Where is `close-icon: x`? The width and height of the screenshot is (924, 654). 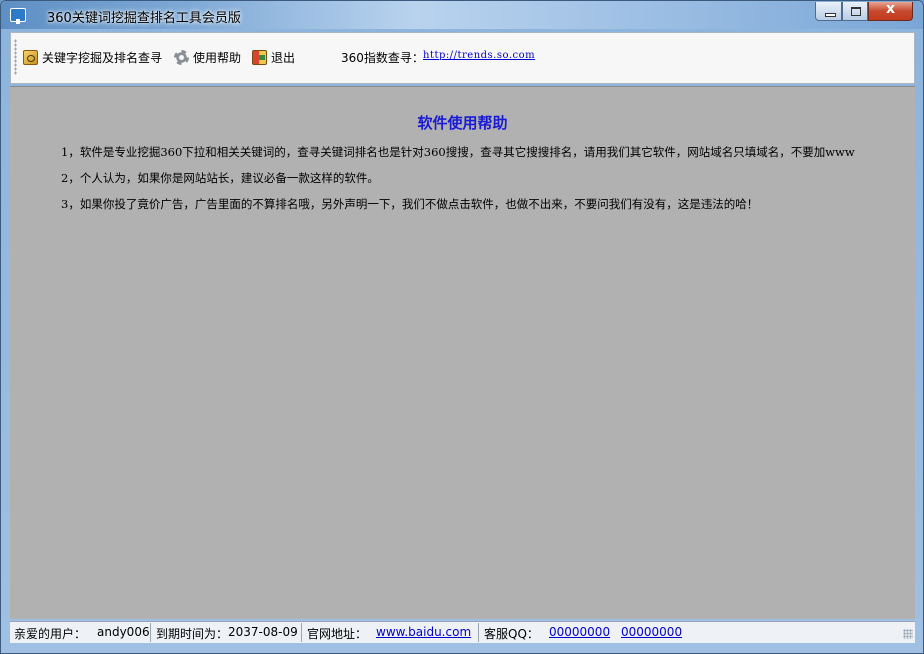 close-icon: x is located at coordinates (890, 9).